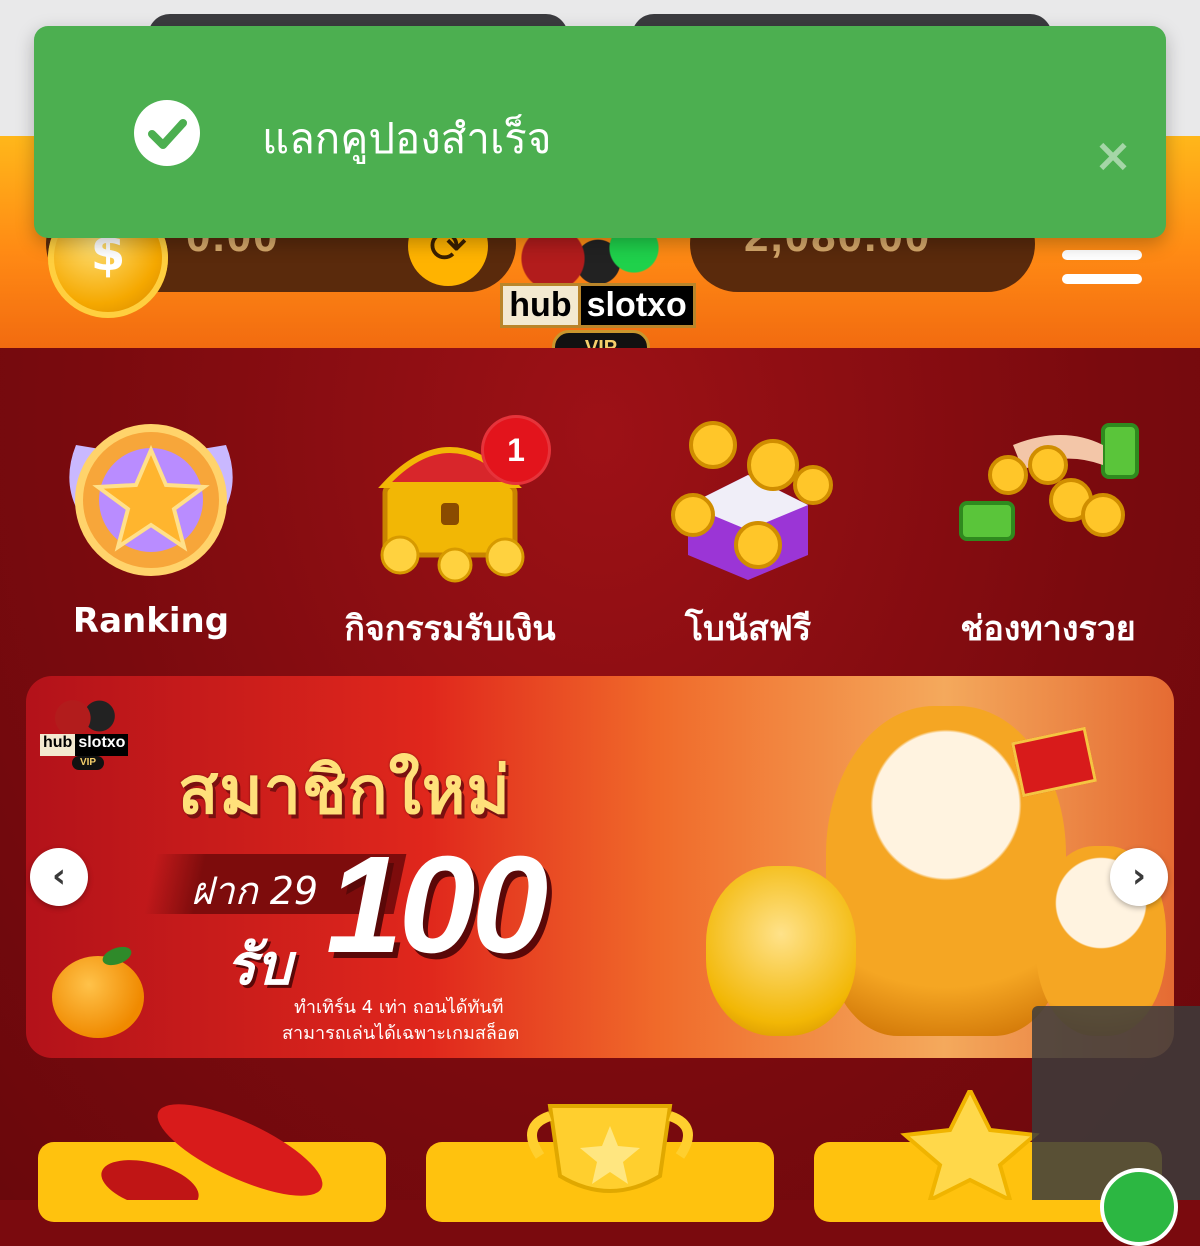 The width and height of the screenshot is (1200, 1246). I want to click on banner-logo-hub: hub, so click(58, 745).